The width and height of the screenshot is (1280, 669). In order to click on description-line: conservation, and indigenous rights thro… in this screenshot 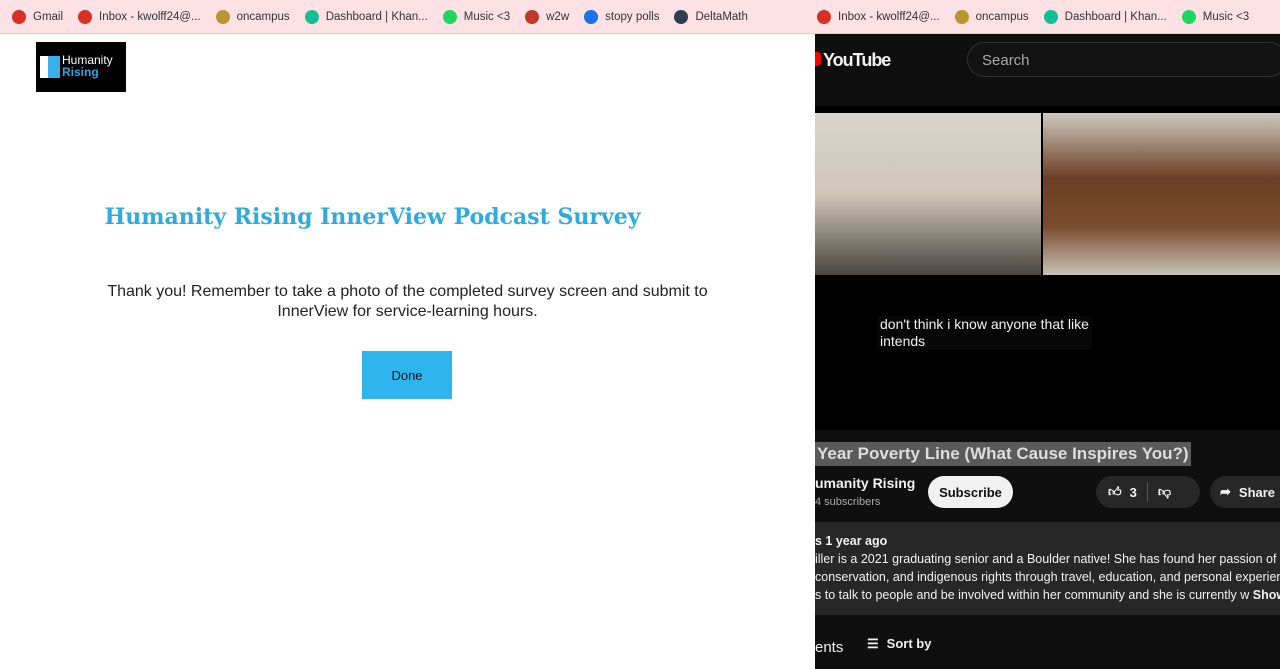, I will do `click(1047, 577)`.